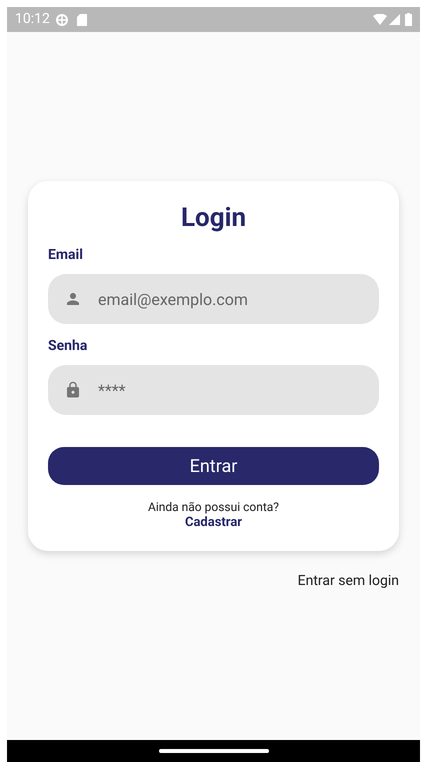 Image resolution: width=427 pixels, height=762 pixels. What do you see at coordinates (213, 507) in the screenshot?
I see `signup-prompt: Ainda não possui conta?` at bounding box center [213, 507].